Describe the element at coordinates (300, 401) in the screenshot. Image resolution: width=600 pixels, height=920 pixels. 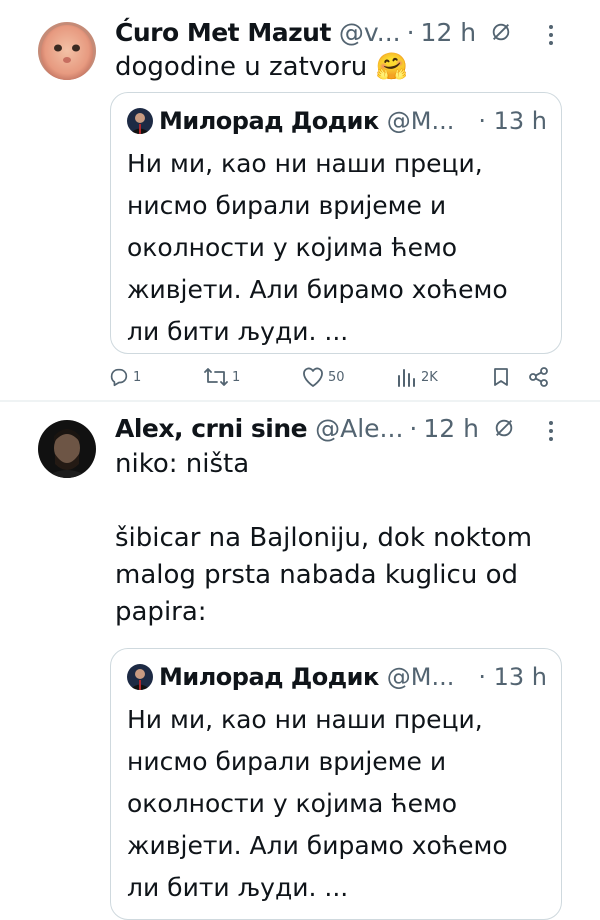
I see `divider` at that location.